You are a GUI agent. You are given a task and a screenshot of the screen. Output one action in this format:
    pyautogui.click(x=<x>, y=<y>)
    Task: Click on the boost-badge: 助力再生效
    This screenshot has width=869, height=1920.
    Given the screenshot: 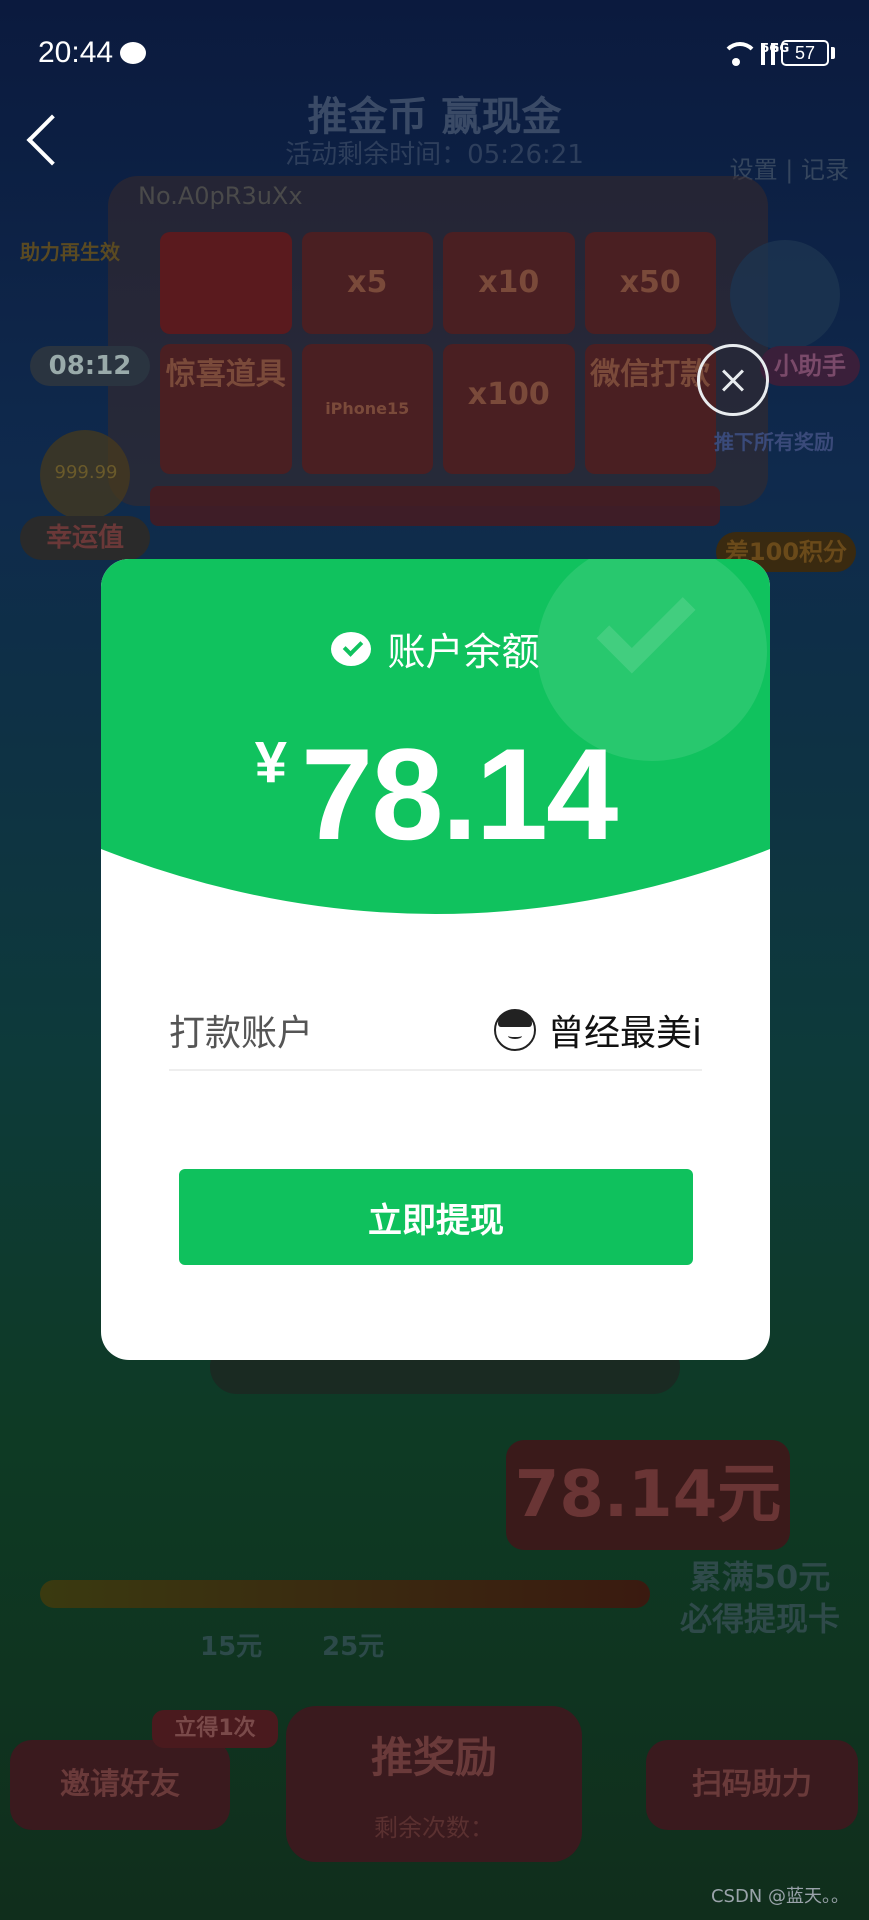 What is the action you would take?
    pyautogui.click(x=70, y=252)
    